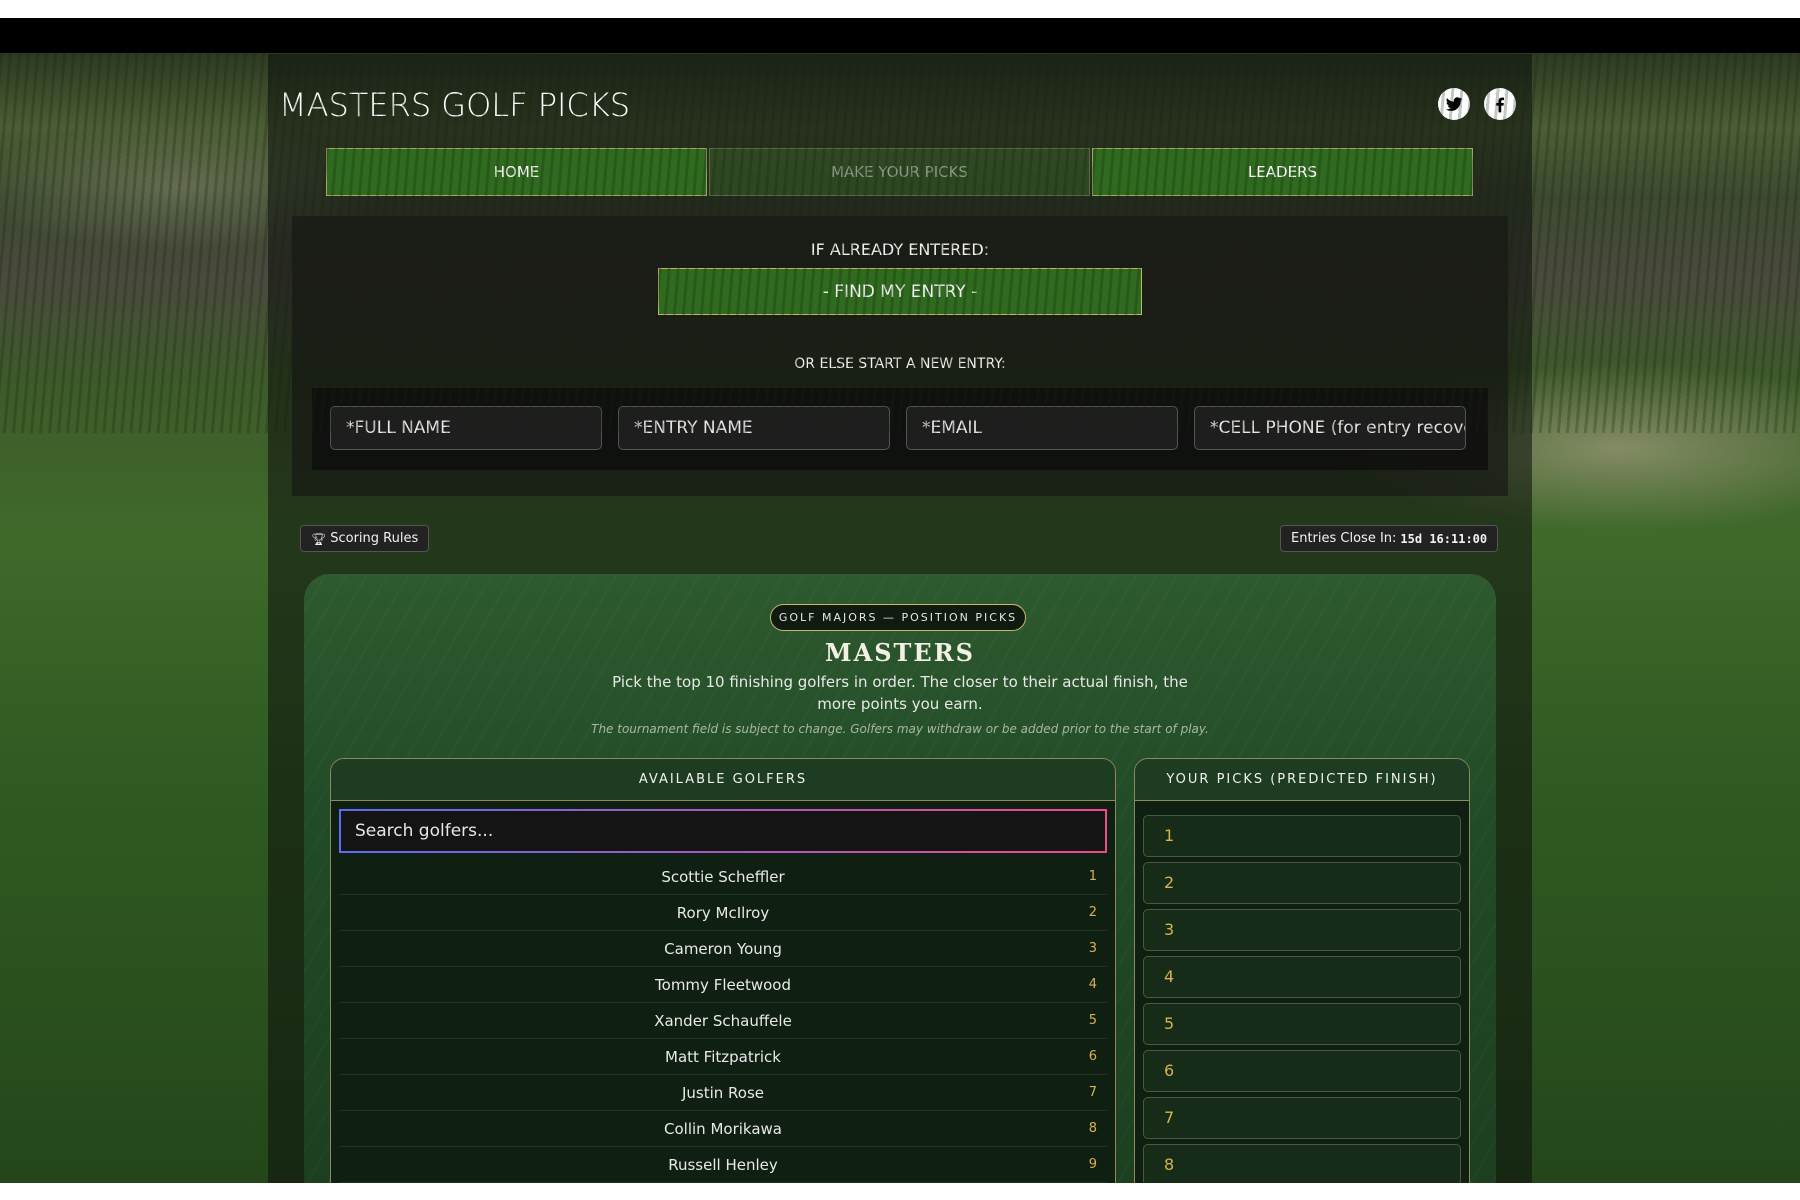 This screenshot has height=1200, width=1800. Describe the element at coordinates (1092, 1056) in the screenshot. I see `golfer-rank: 6` at that location.